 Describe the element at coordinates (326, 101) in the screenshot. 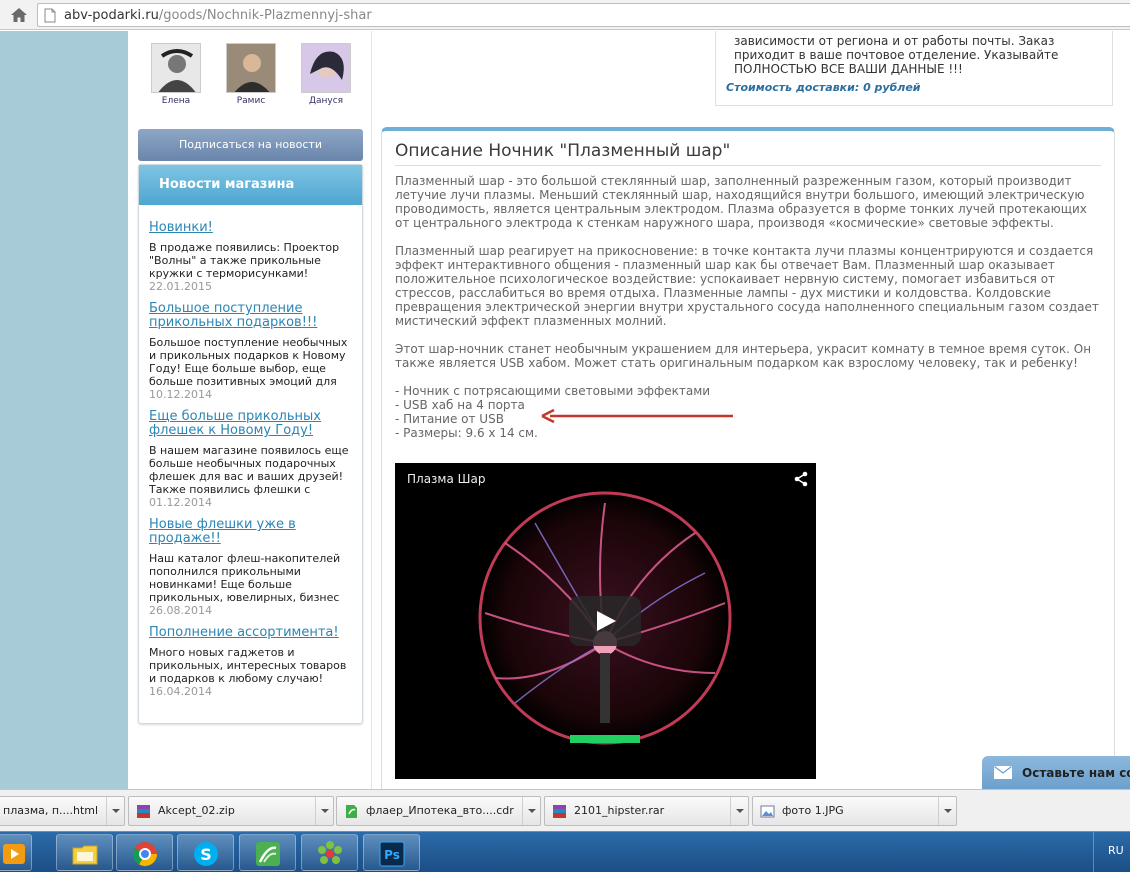

I see `avatar-name: Дануся` at that location.